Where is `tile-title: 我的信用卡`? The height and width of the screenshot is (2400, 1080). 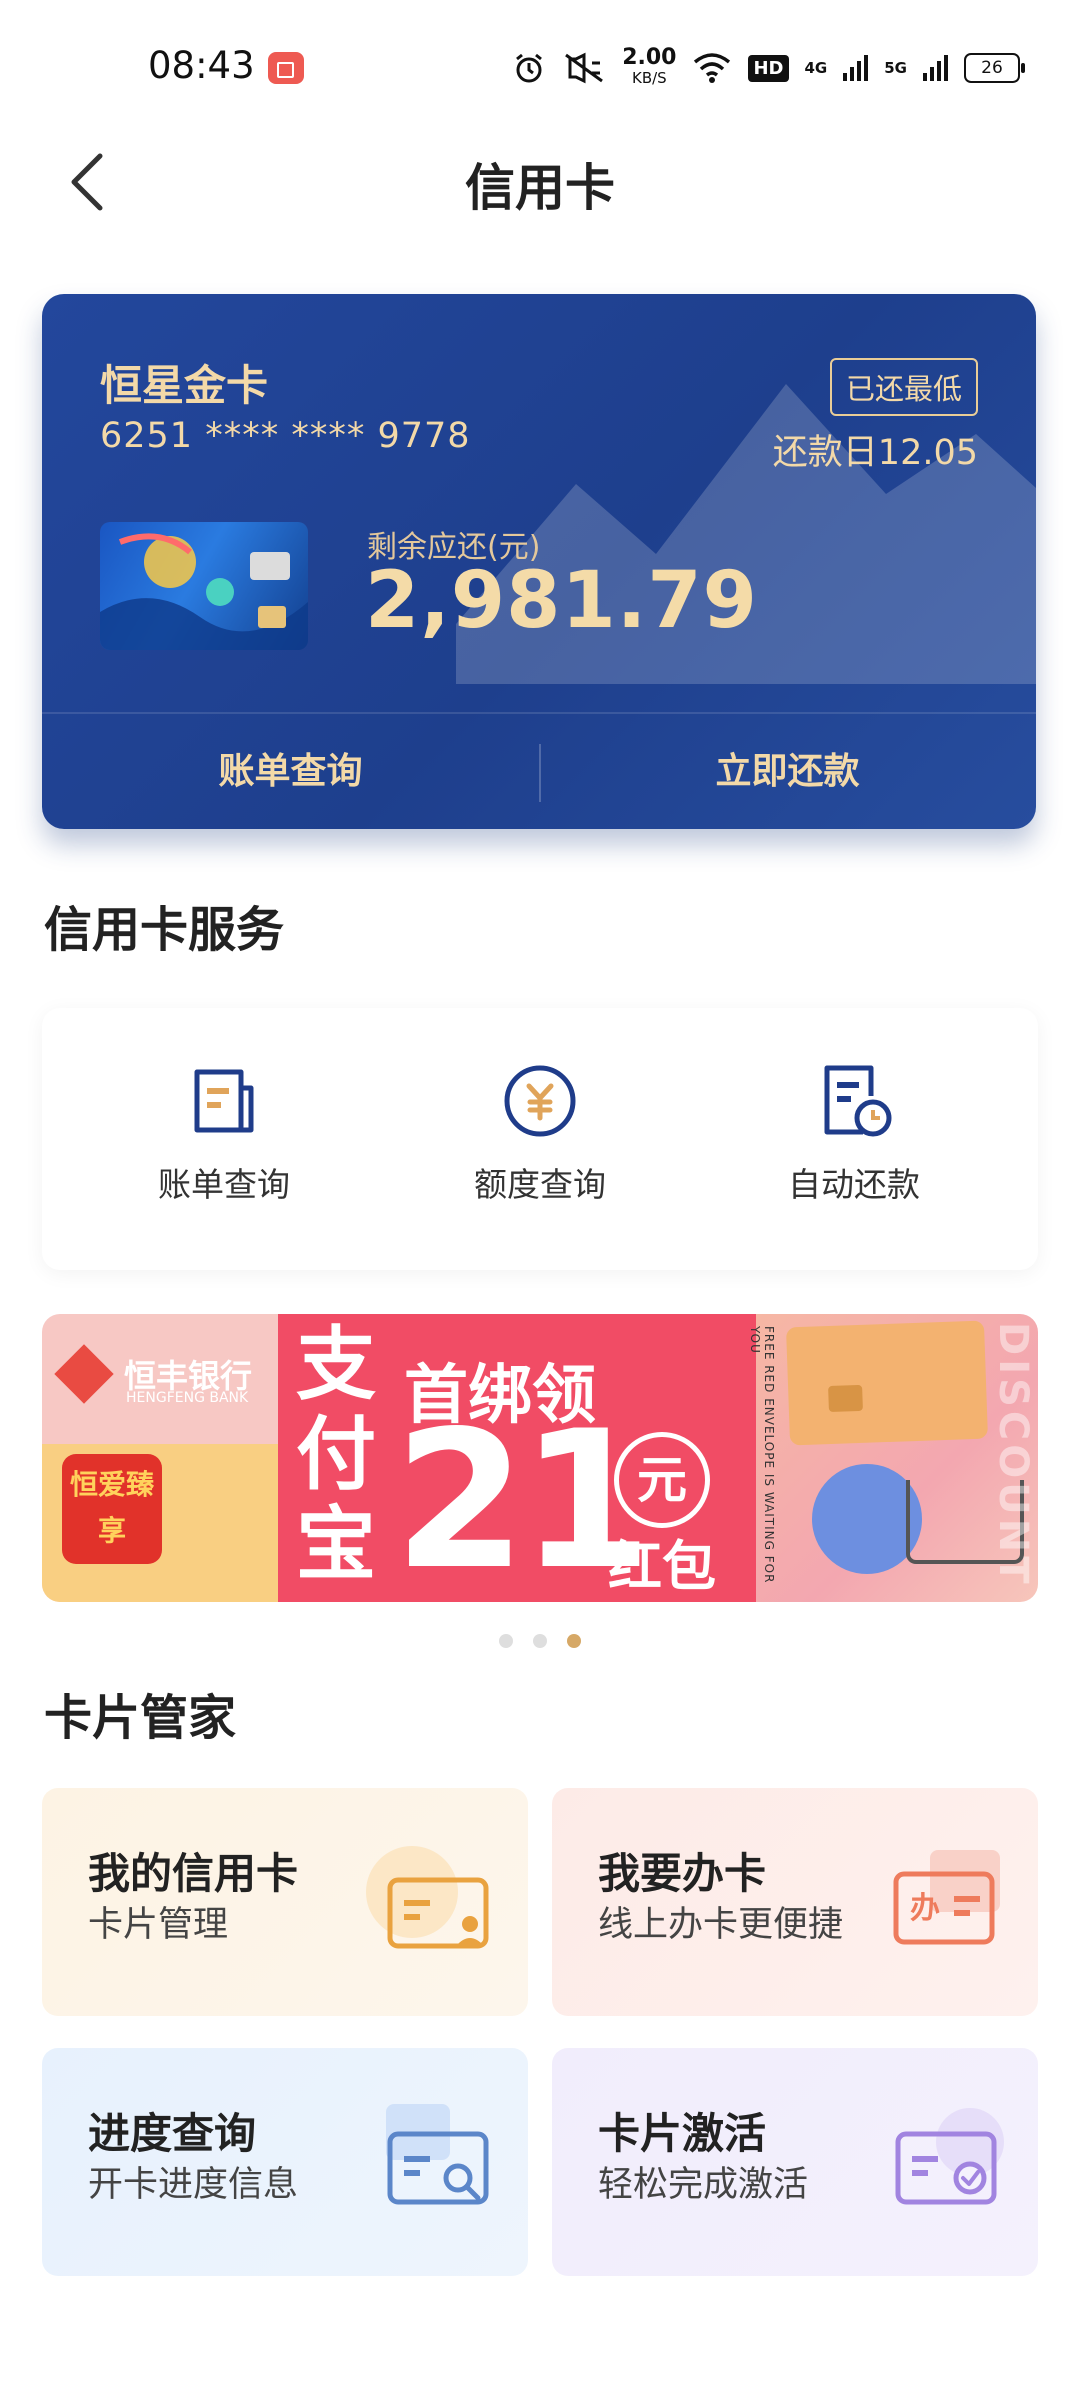 tile-title: 我的信用卡 is located at coordinates (193, 1873).